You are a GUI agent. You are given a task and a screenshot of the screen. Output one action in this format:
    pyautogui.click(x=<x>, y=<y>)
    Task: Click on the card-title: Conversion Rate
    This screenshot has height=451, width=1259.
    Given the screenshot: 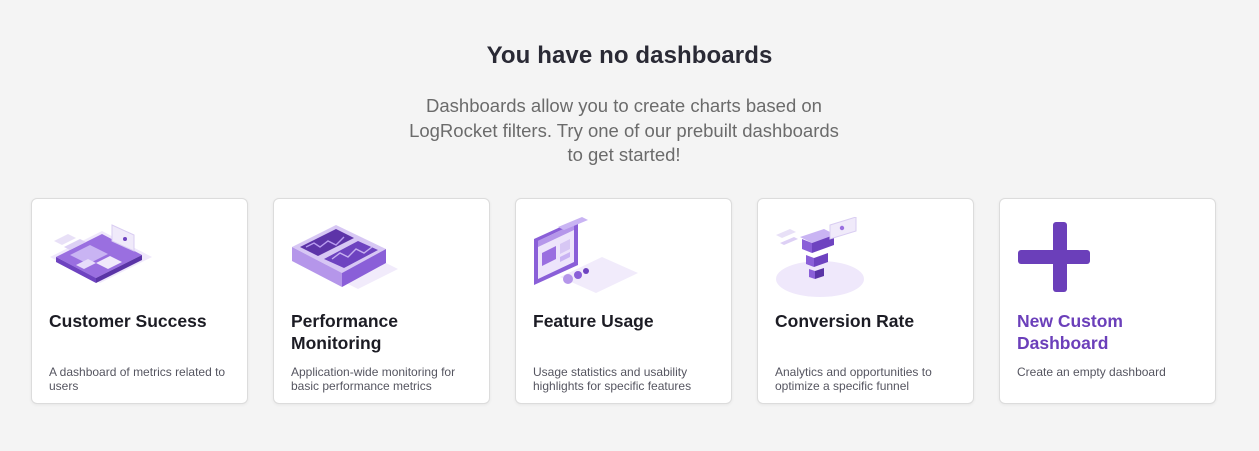 What is the action you would take?
    pyautogui.click(x=845, y=321)
    